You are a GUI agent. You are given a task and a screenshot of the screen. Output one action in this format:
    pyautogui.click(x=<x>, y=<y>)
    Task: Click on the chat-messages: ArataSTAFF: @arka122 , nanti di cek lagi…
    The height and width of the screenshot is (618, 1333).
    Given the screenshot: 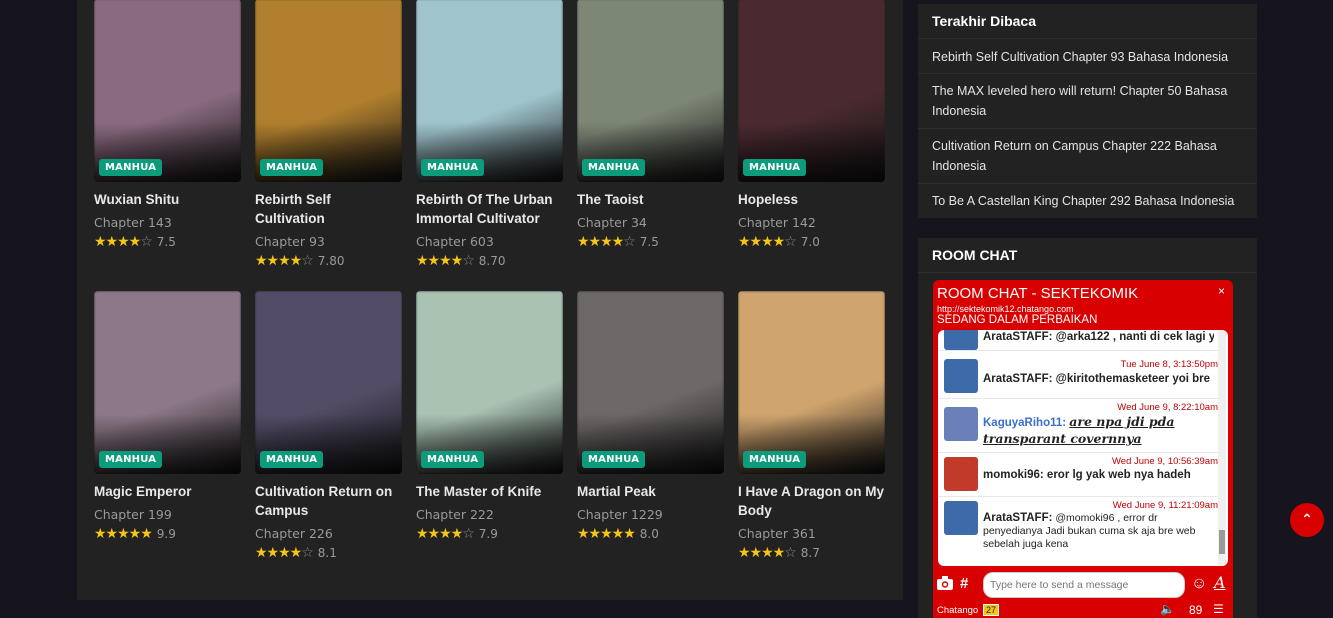 What is the action you would take?
    pyautogui.click(x=1083, y=448)
    